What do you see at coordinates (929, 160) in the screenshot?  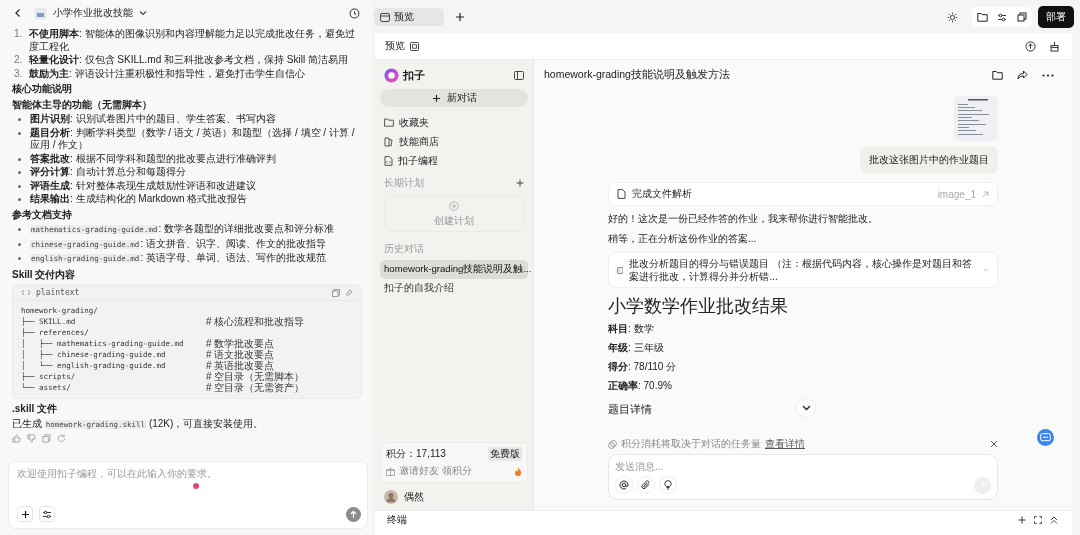 I see `user-message: 批改这张图片中的作业题目` at bounding box center [929, 160].